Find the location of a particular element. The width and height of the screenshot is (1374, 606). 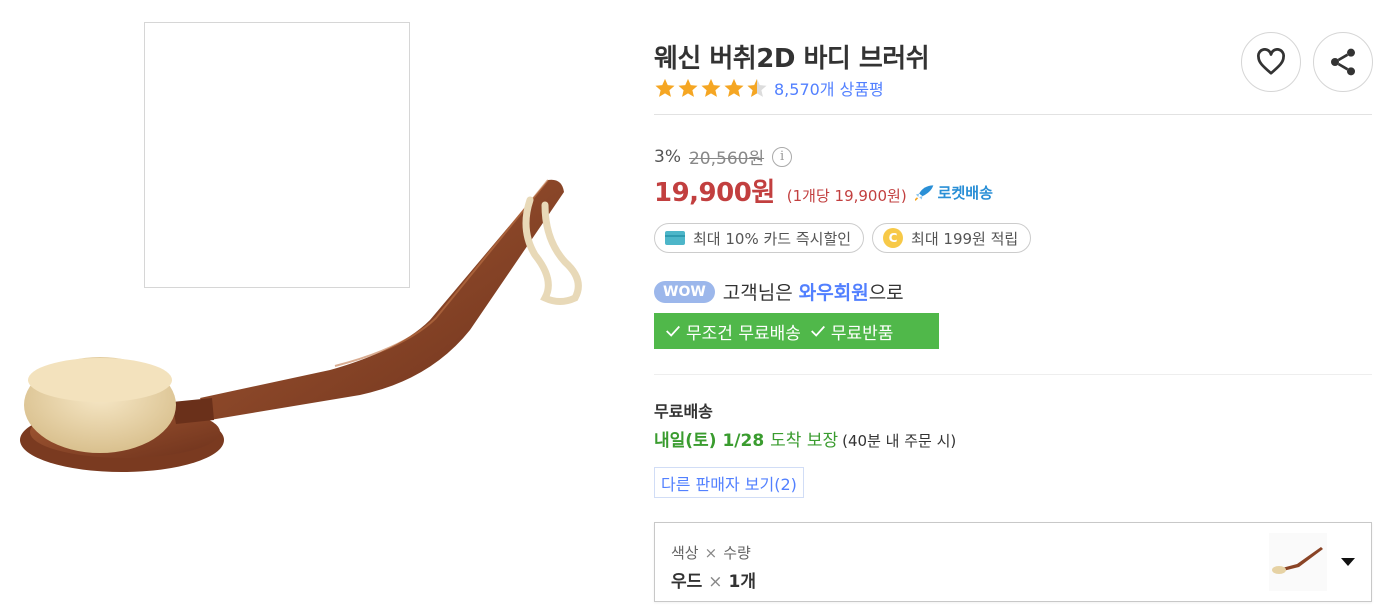

info-icon: i is located at coordinates (782, 156).